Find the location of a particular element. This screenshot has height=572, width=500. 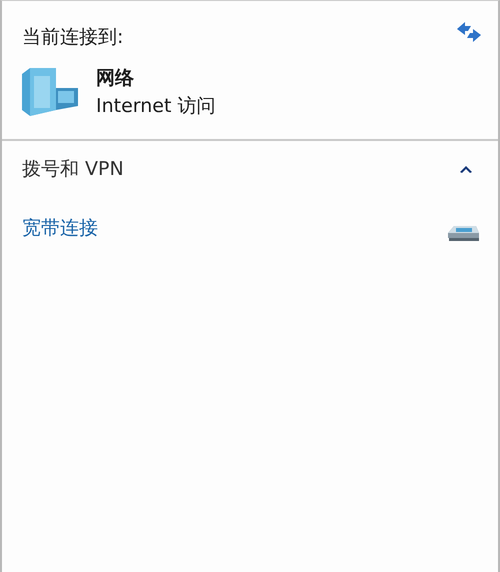

connection-link: 宽带连接 is located at coordinates (60, 228).